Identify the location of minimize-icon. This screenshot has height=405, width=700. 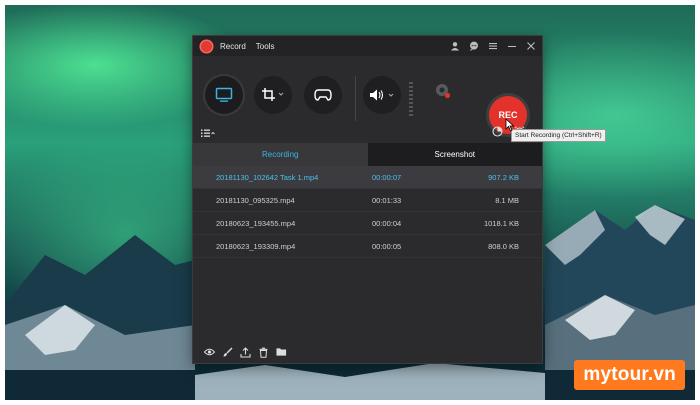
(511, 46).